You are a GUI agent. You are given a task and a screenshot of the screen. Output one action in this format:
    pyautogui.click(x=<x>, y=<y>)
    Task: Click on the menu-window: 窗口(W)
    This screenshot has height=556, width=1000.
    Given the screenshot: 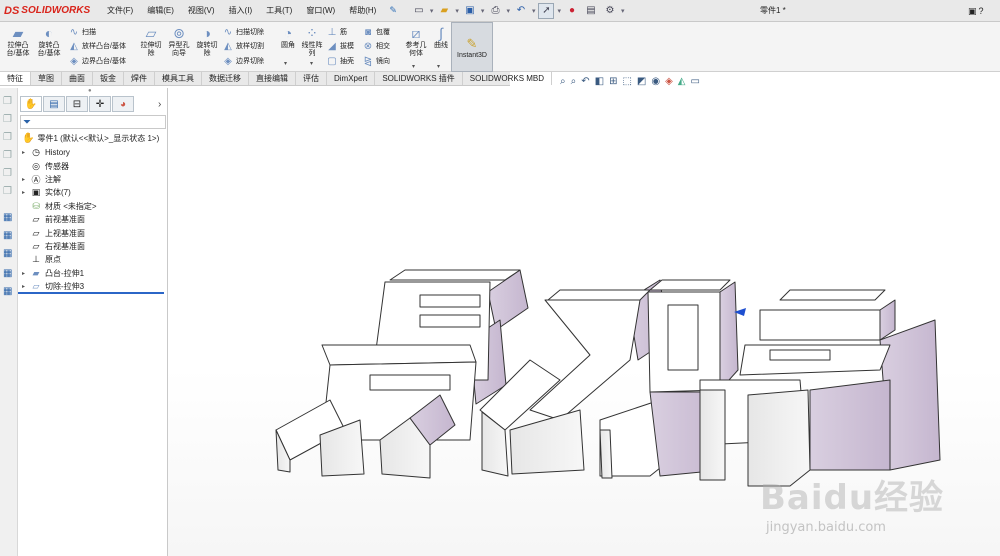 What is the action you would take?
    pyautogui.click(x=320, y=11)
    